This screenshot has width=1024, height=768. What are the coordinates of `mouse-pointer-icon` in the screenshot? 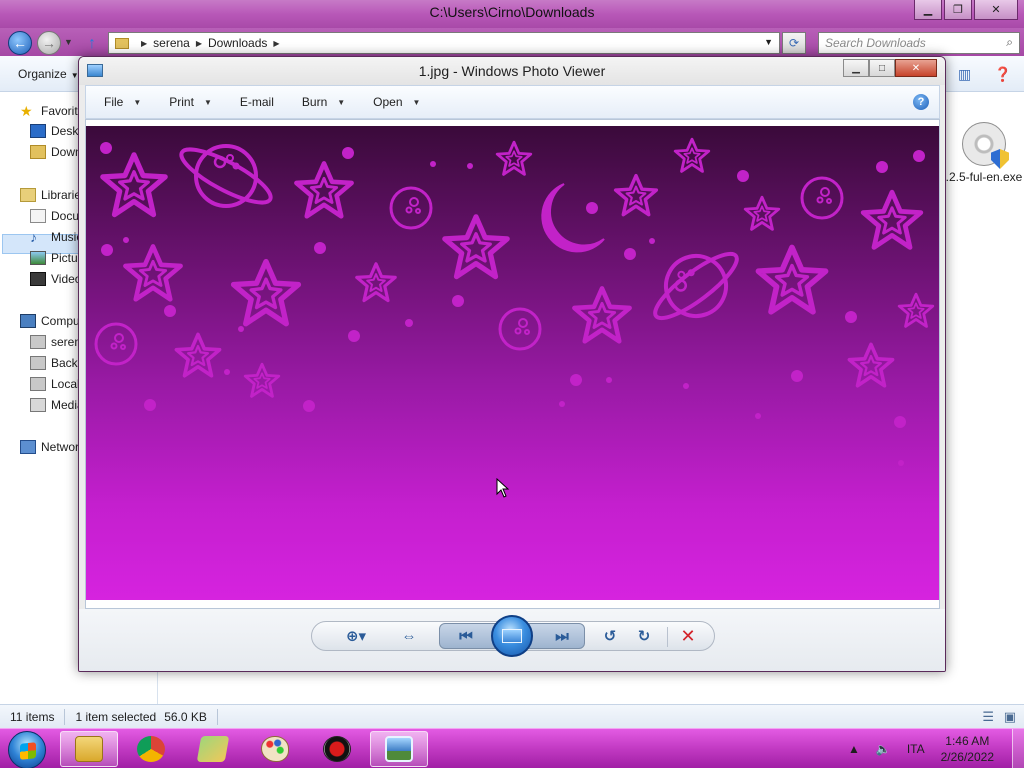 It's located at (503, 488).